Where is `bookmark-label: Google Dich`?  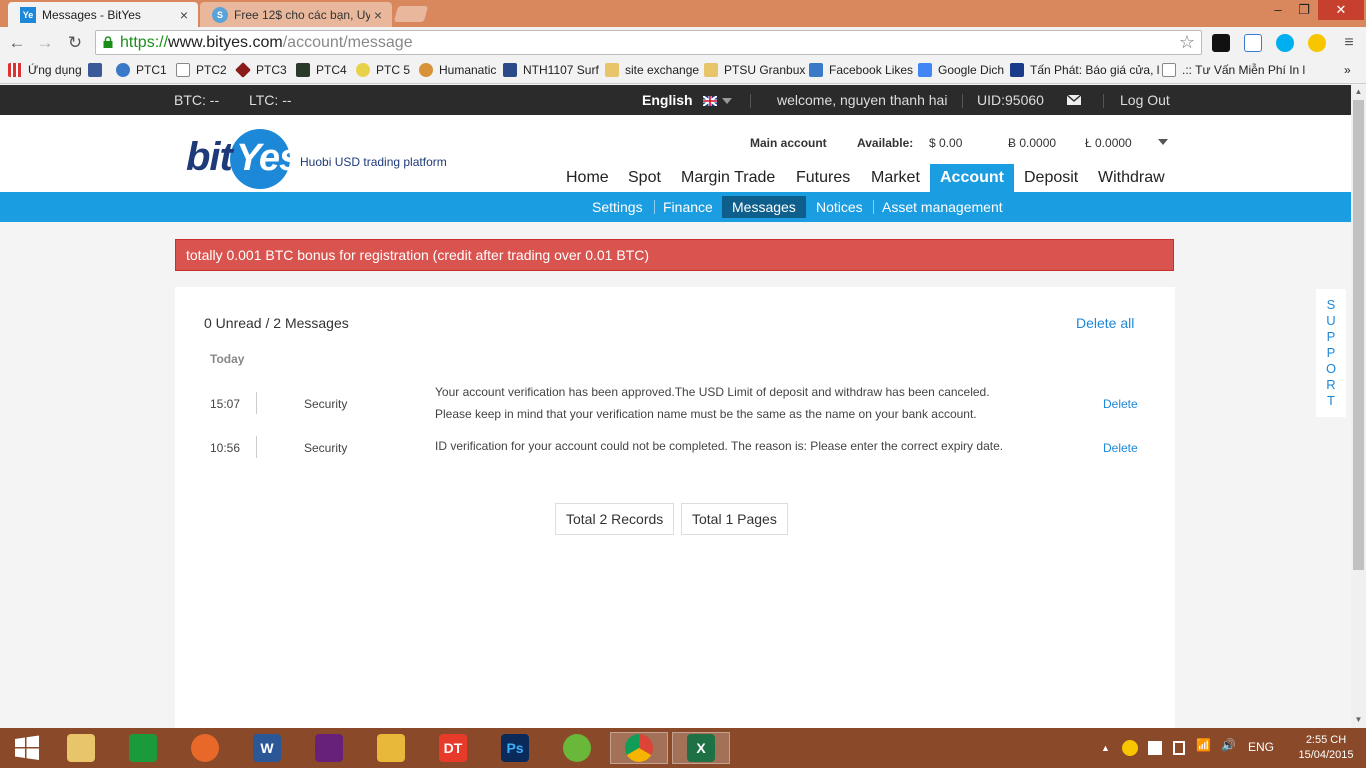 bookmark-label: Google Dich is located at coordinates (971, 70).